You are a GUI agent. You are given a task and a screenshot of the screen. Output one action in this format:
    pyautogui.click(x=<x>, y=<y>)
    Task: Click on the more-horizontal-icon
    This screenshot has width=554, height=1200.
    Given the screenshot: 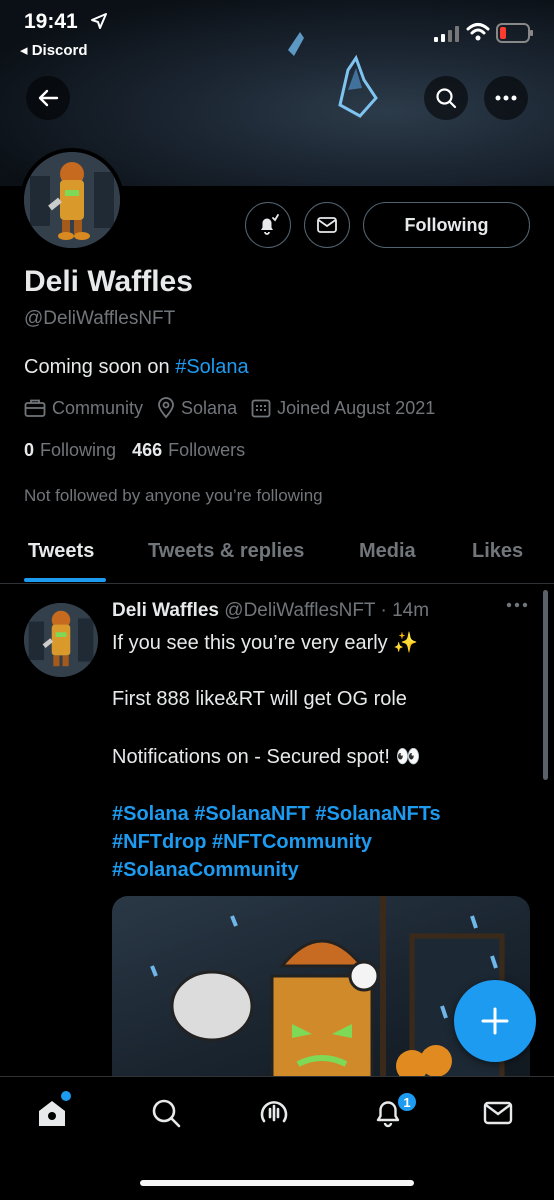 What is the action you would take?
    pyautogui.click(x=506, y=98)
    